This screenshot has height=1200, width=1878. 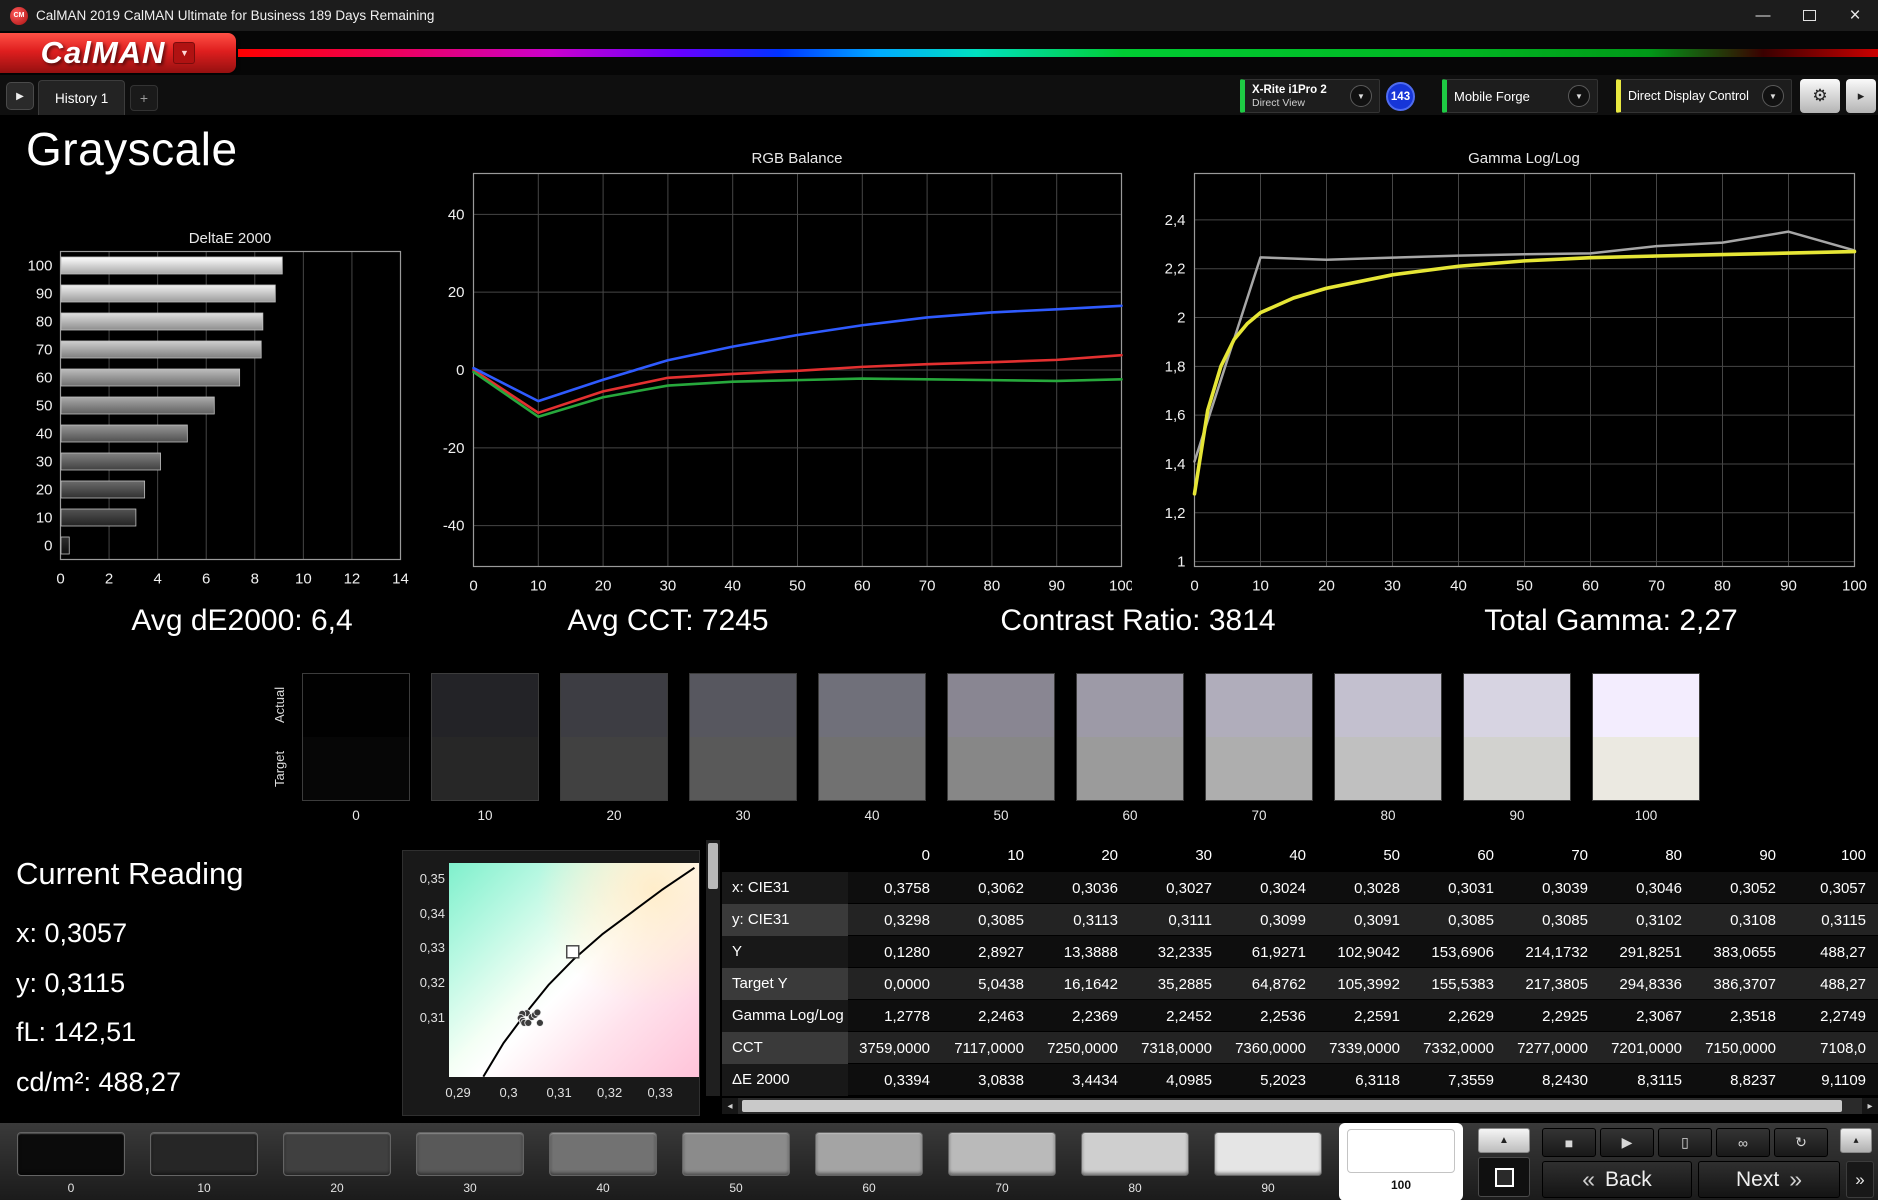 I want to click on continuous-loop-button: ∞, so click(x=1743, y=1142).